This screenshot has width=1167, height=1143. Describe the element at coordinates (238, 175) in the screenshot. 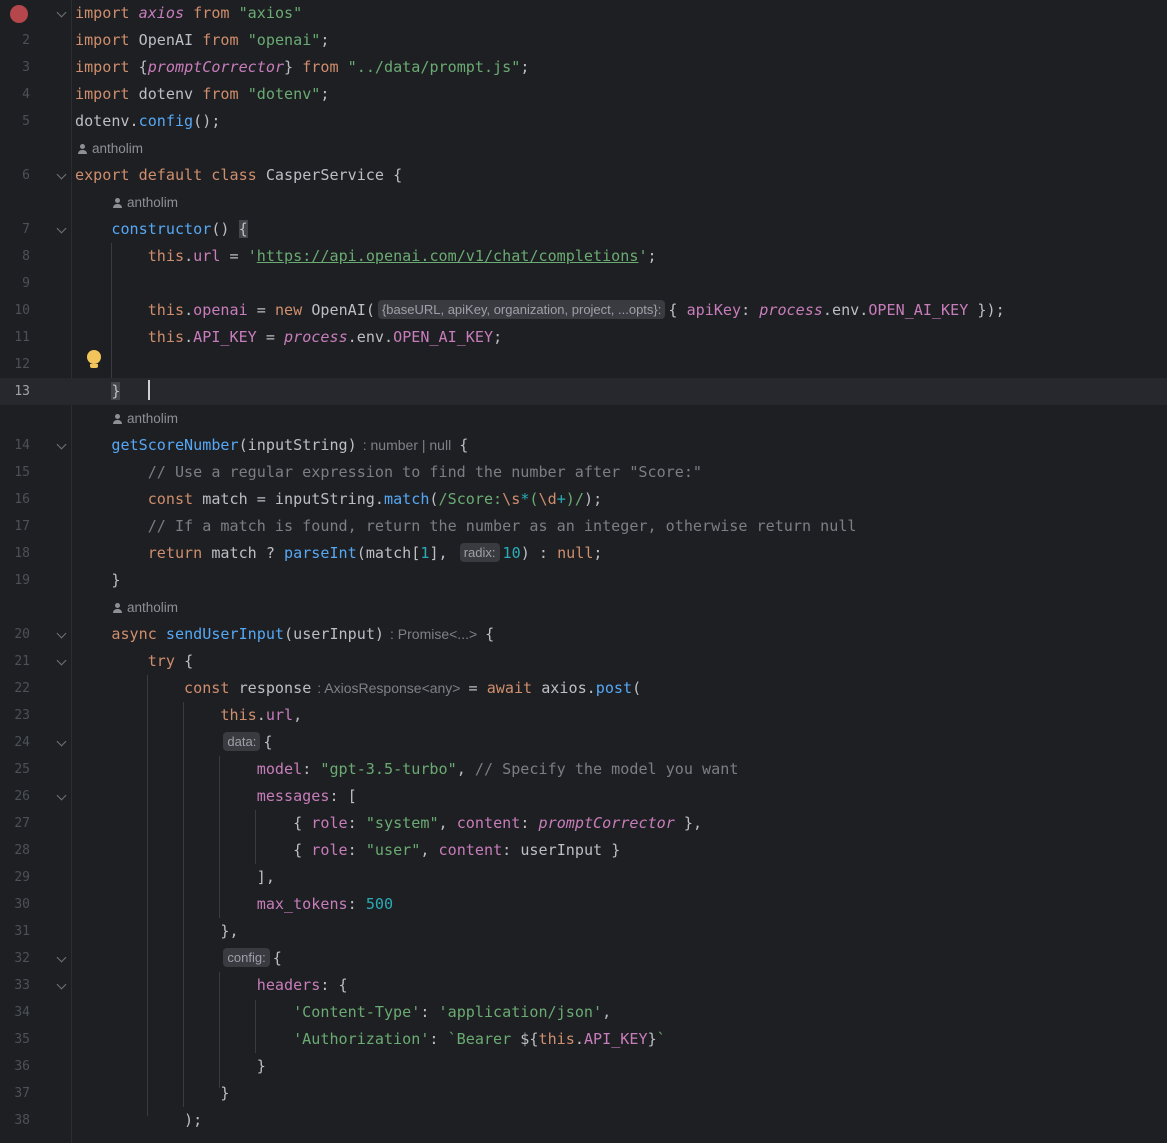

I see `code-text: export default class CasperService {` at that location.